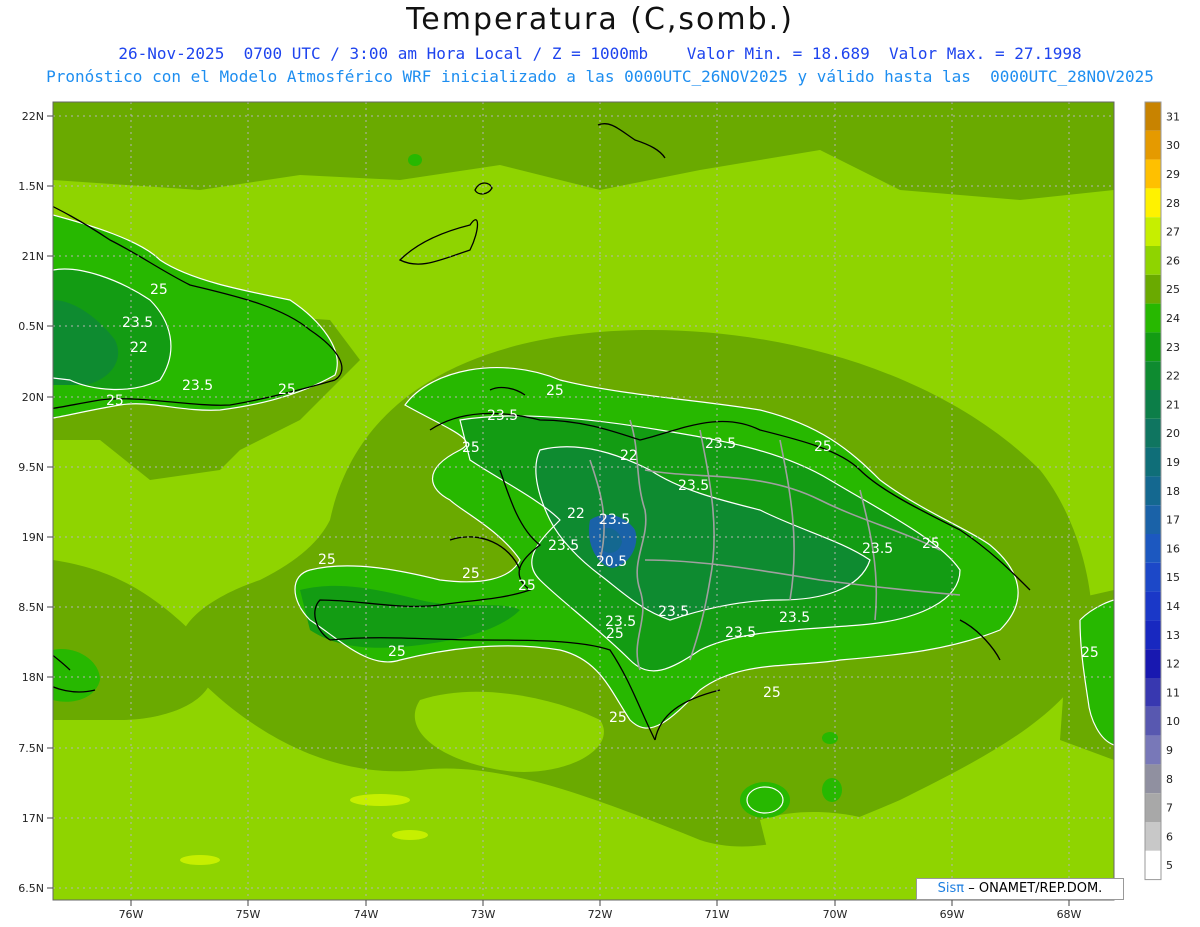  I want to click on colorbar-label-18: 18, so click(1173, 491).